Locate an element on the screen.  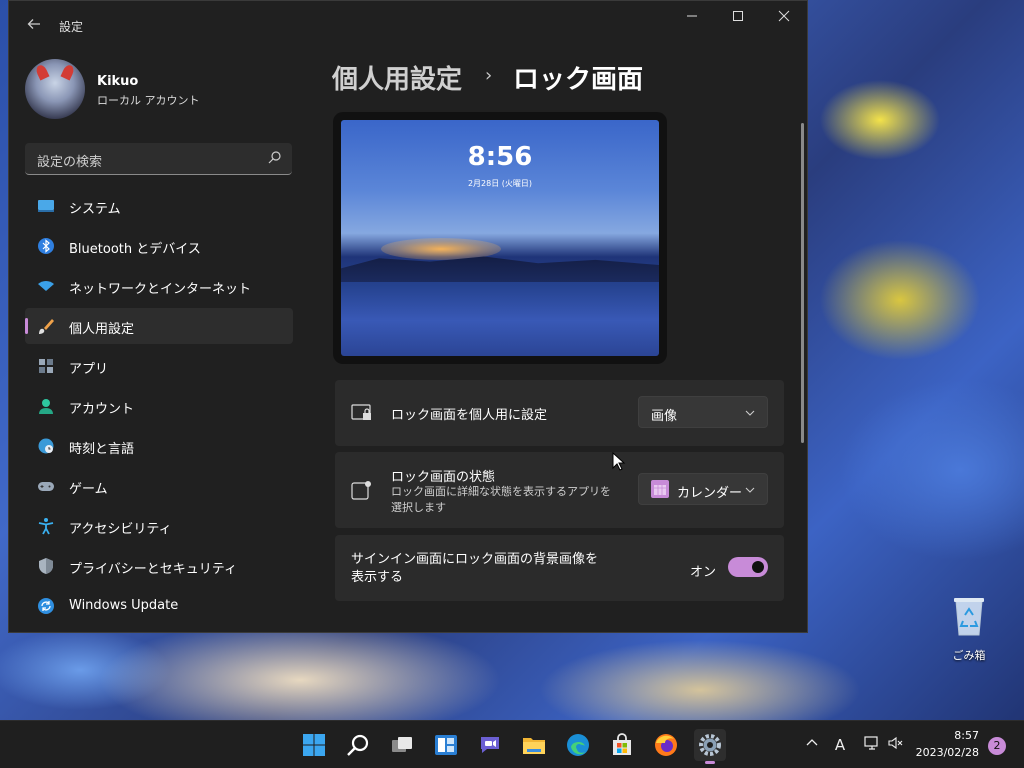
teams-chat-icon is located at coordinates (490, 745).